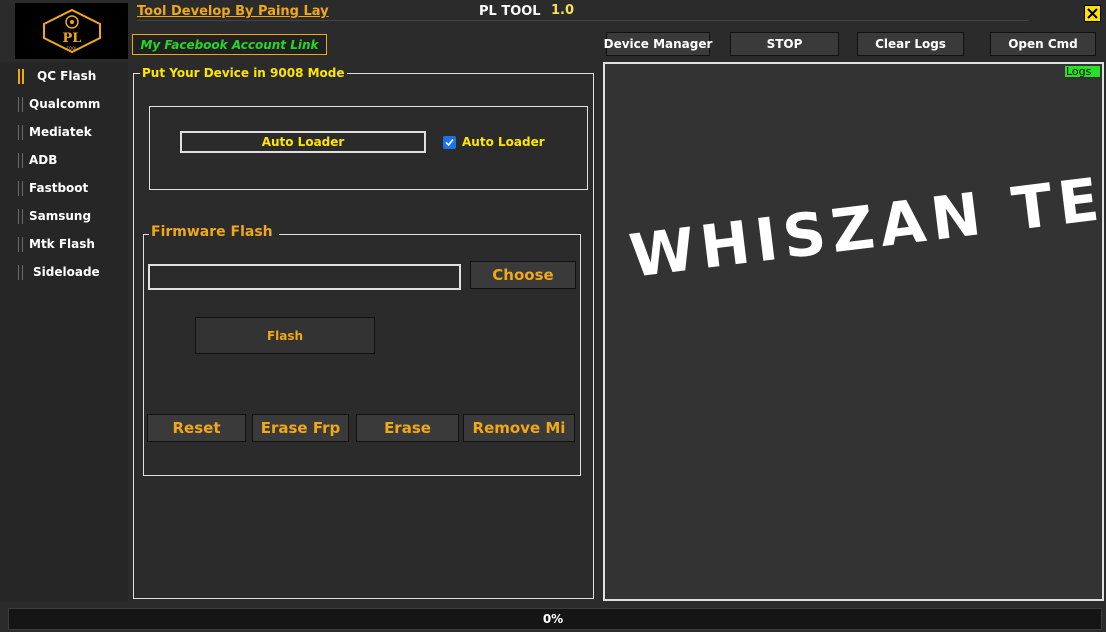 The width and height of the screenshot is (1106, 632). I want to click on auto-loader-checkbox-label: Auto Loader, so click(503, 142).